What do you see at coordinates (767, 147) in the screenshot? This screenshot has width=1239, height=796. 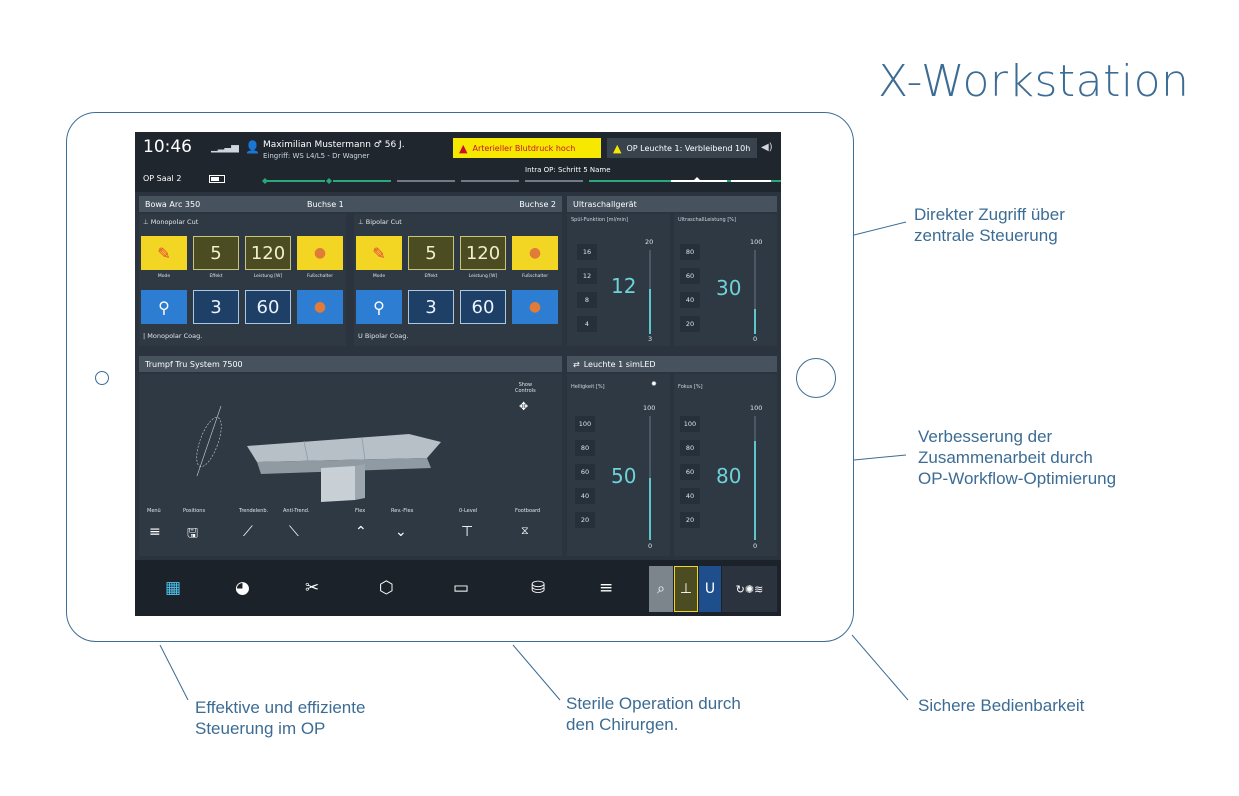 I see `speaker-icon: ◀)` at bounding box center [767, 147].